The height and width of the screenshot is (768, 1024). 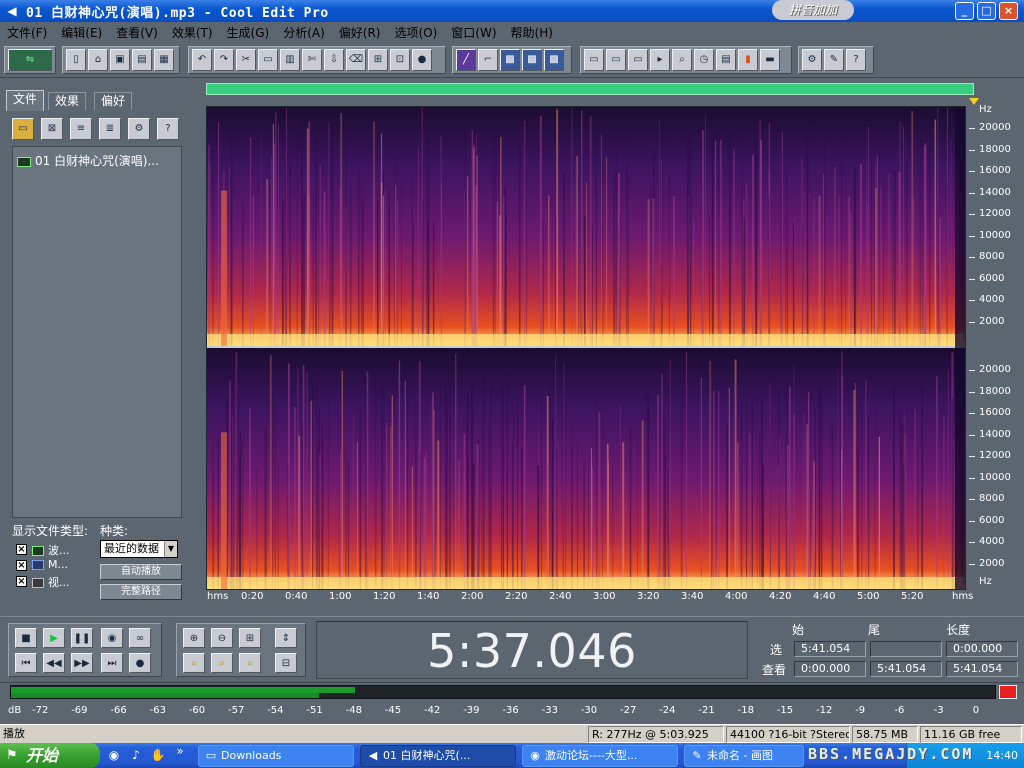 I want to click on zoom-window-icon: ⌕, so click(x=682, y=60).